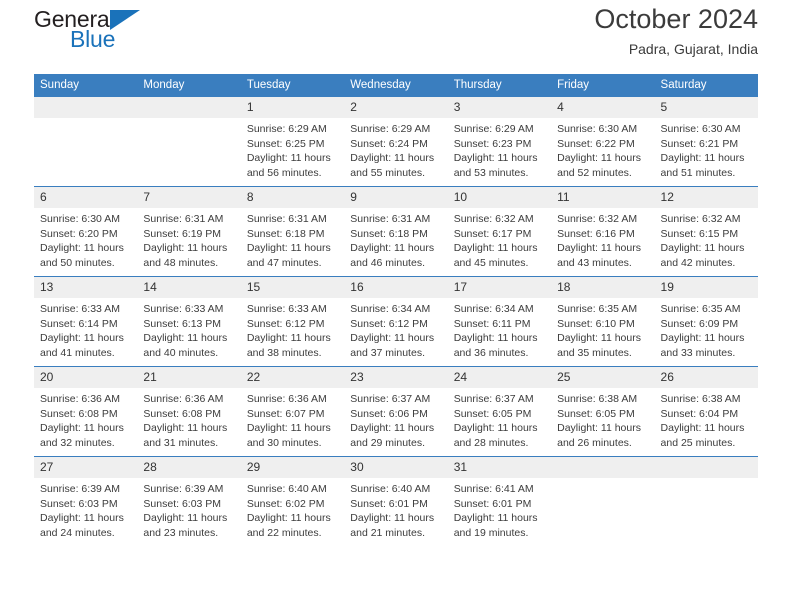 Image resolution: width=792 pixels, height=612 pixels. Describe the element at coordinates (594, 442) in the screenshot. I see `daylight-text-line2: and 26 minutes.` at that location.